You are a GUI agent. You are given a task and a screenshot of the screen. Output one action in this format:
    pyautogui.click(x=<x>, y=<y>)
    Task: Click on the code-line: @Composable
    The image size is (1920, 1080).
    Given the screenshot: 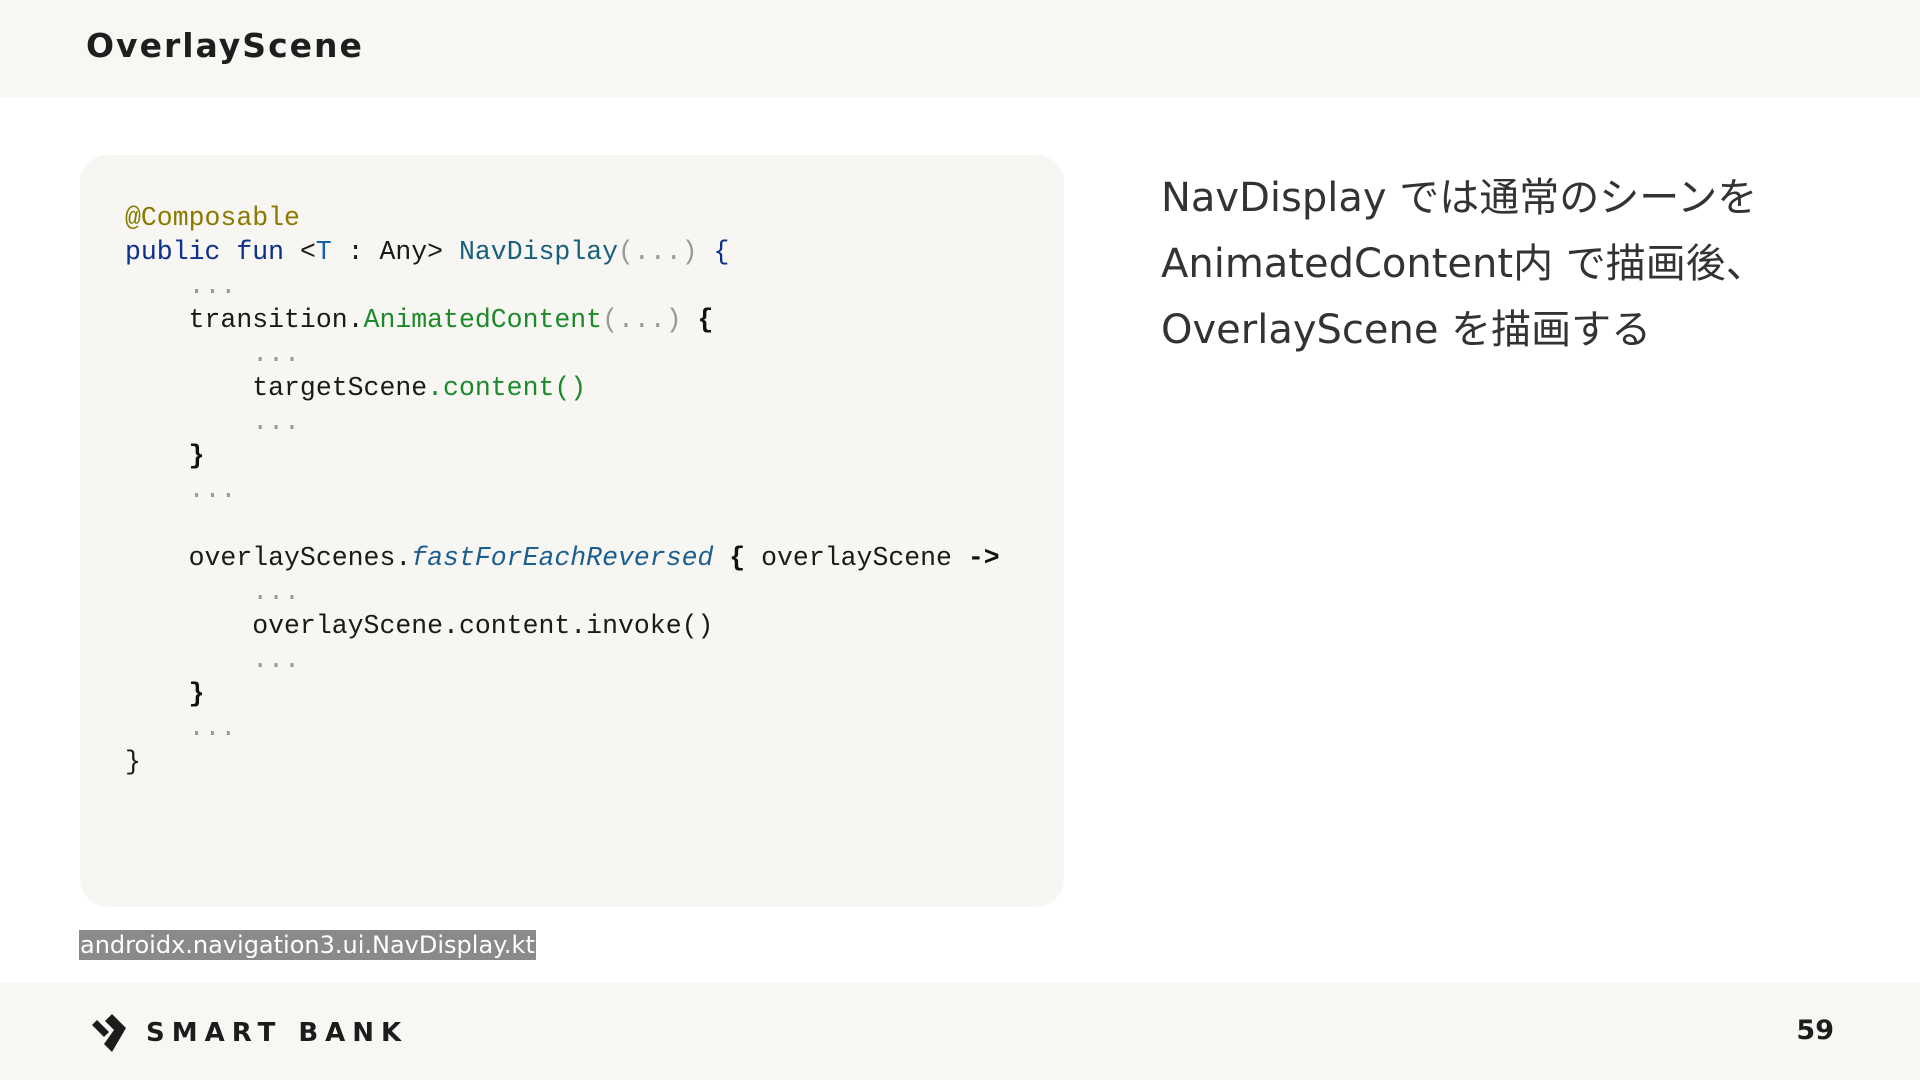 What is the action you would take?
    pyautogui.click(x=562, y=218)
    